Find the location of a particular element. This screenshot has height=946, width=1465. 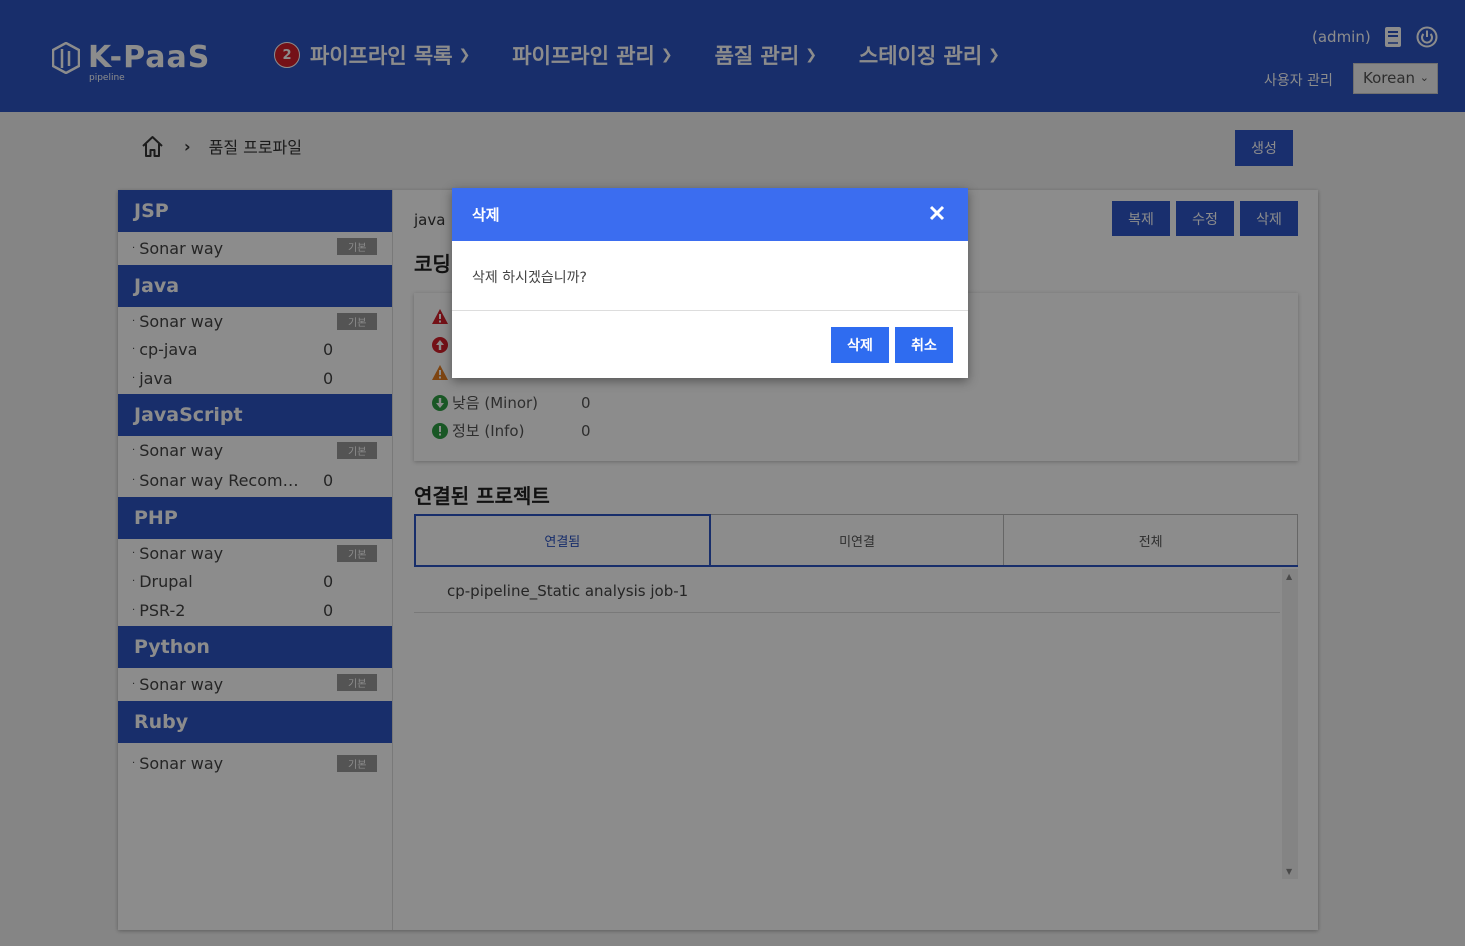

dialog-message: 삭제 하시겠습니까? is located at coordinates (710, 276).